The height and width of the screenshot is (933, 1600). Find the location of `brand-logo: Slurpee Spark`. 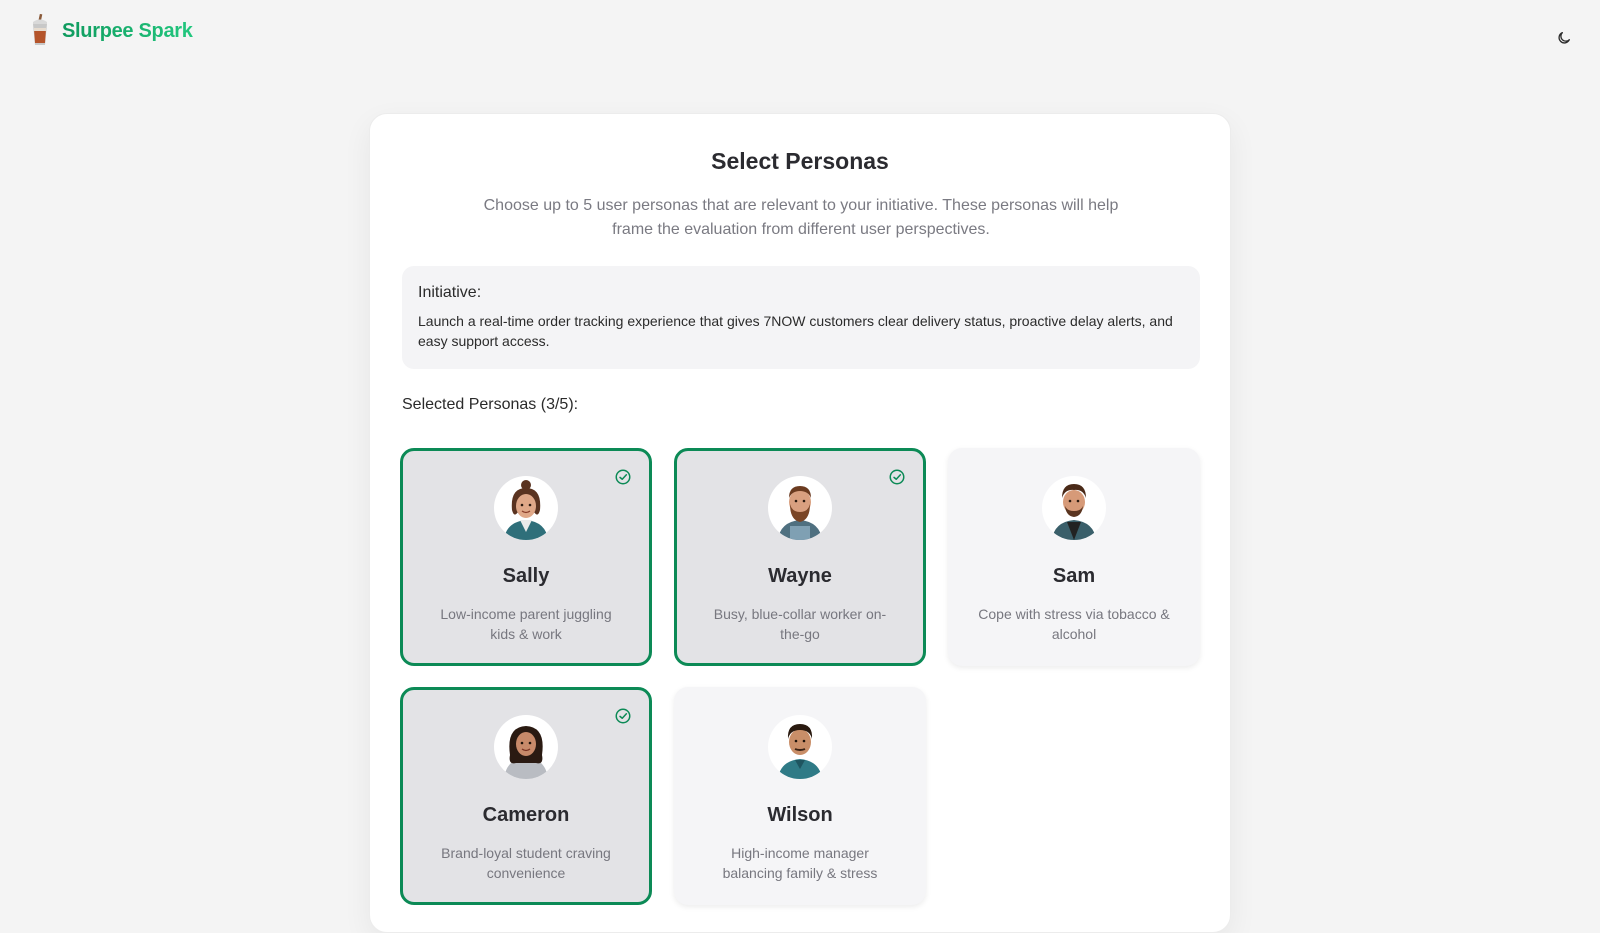

brand-logo: Slurpee Spark is located at coordinates (110, 30).